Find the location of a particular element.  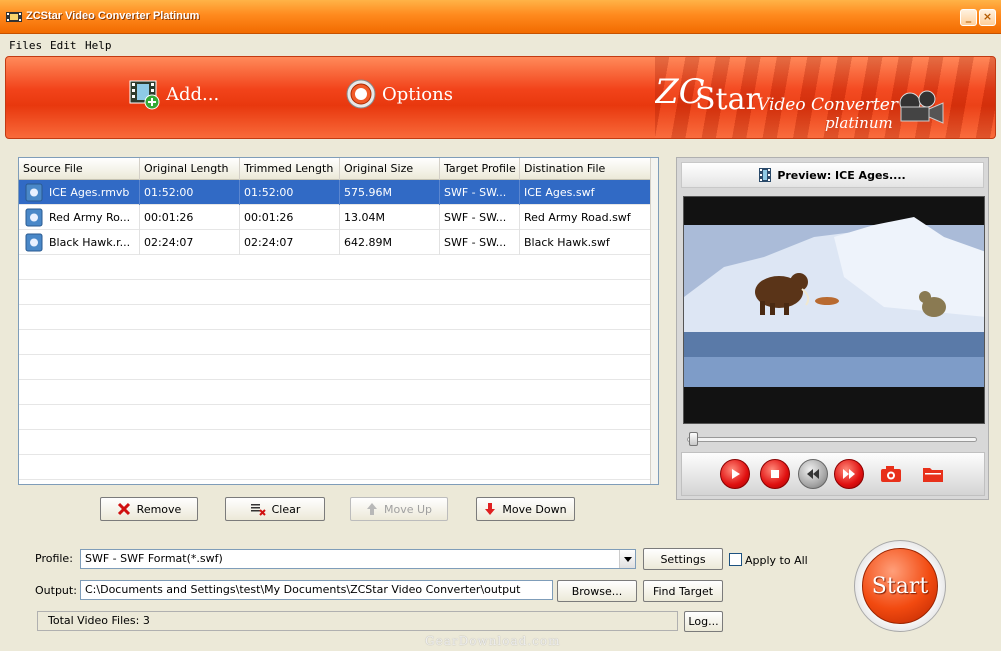

logo-line2: platinum is located at coordinates (859, 123).